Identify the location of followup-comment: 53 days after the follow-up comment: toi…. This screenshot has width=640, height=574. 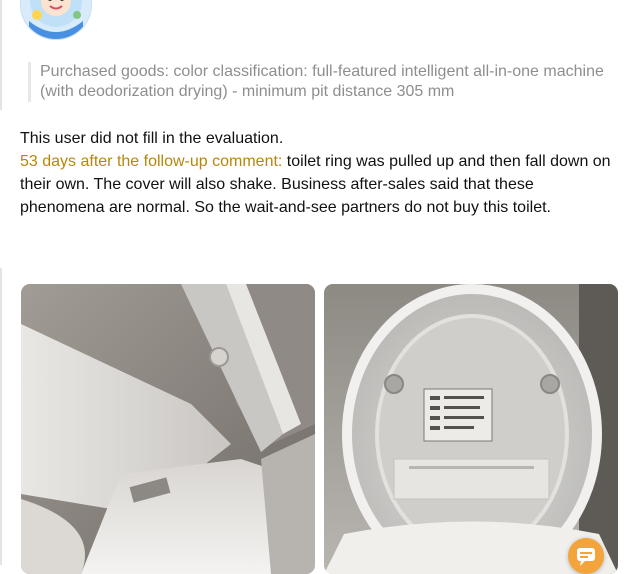
(320, 184).